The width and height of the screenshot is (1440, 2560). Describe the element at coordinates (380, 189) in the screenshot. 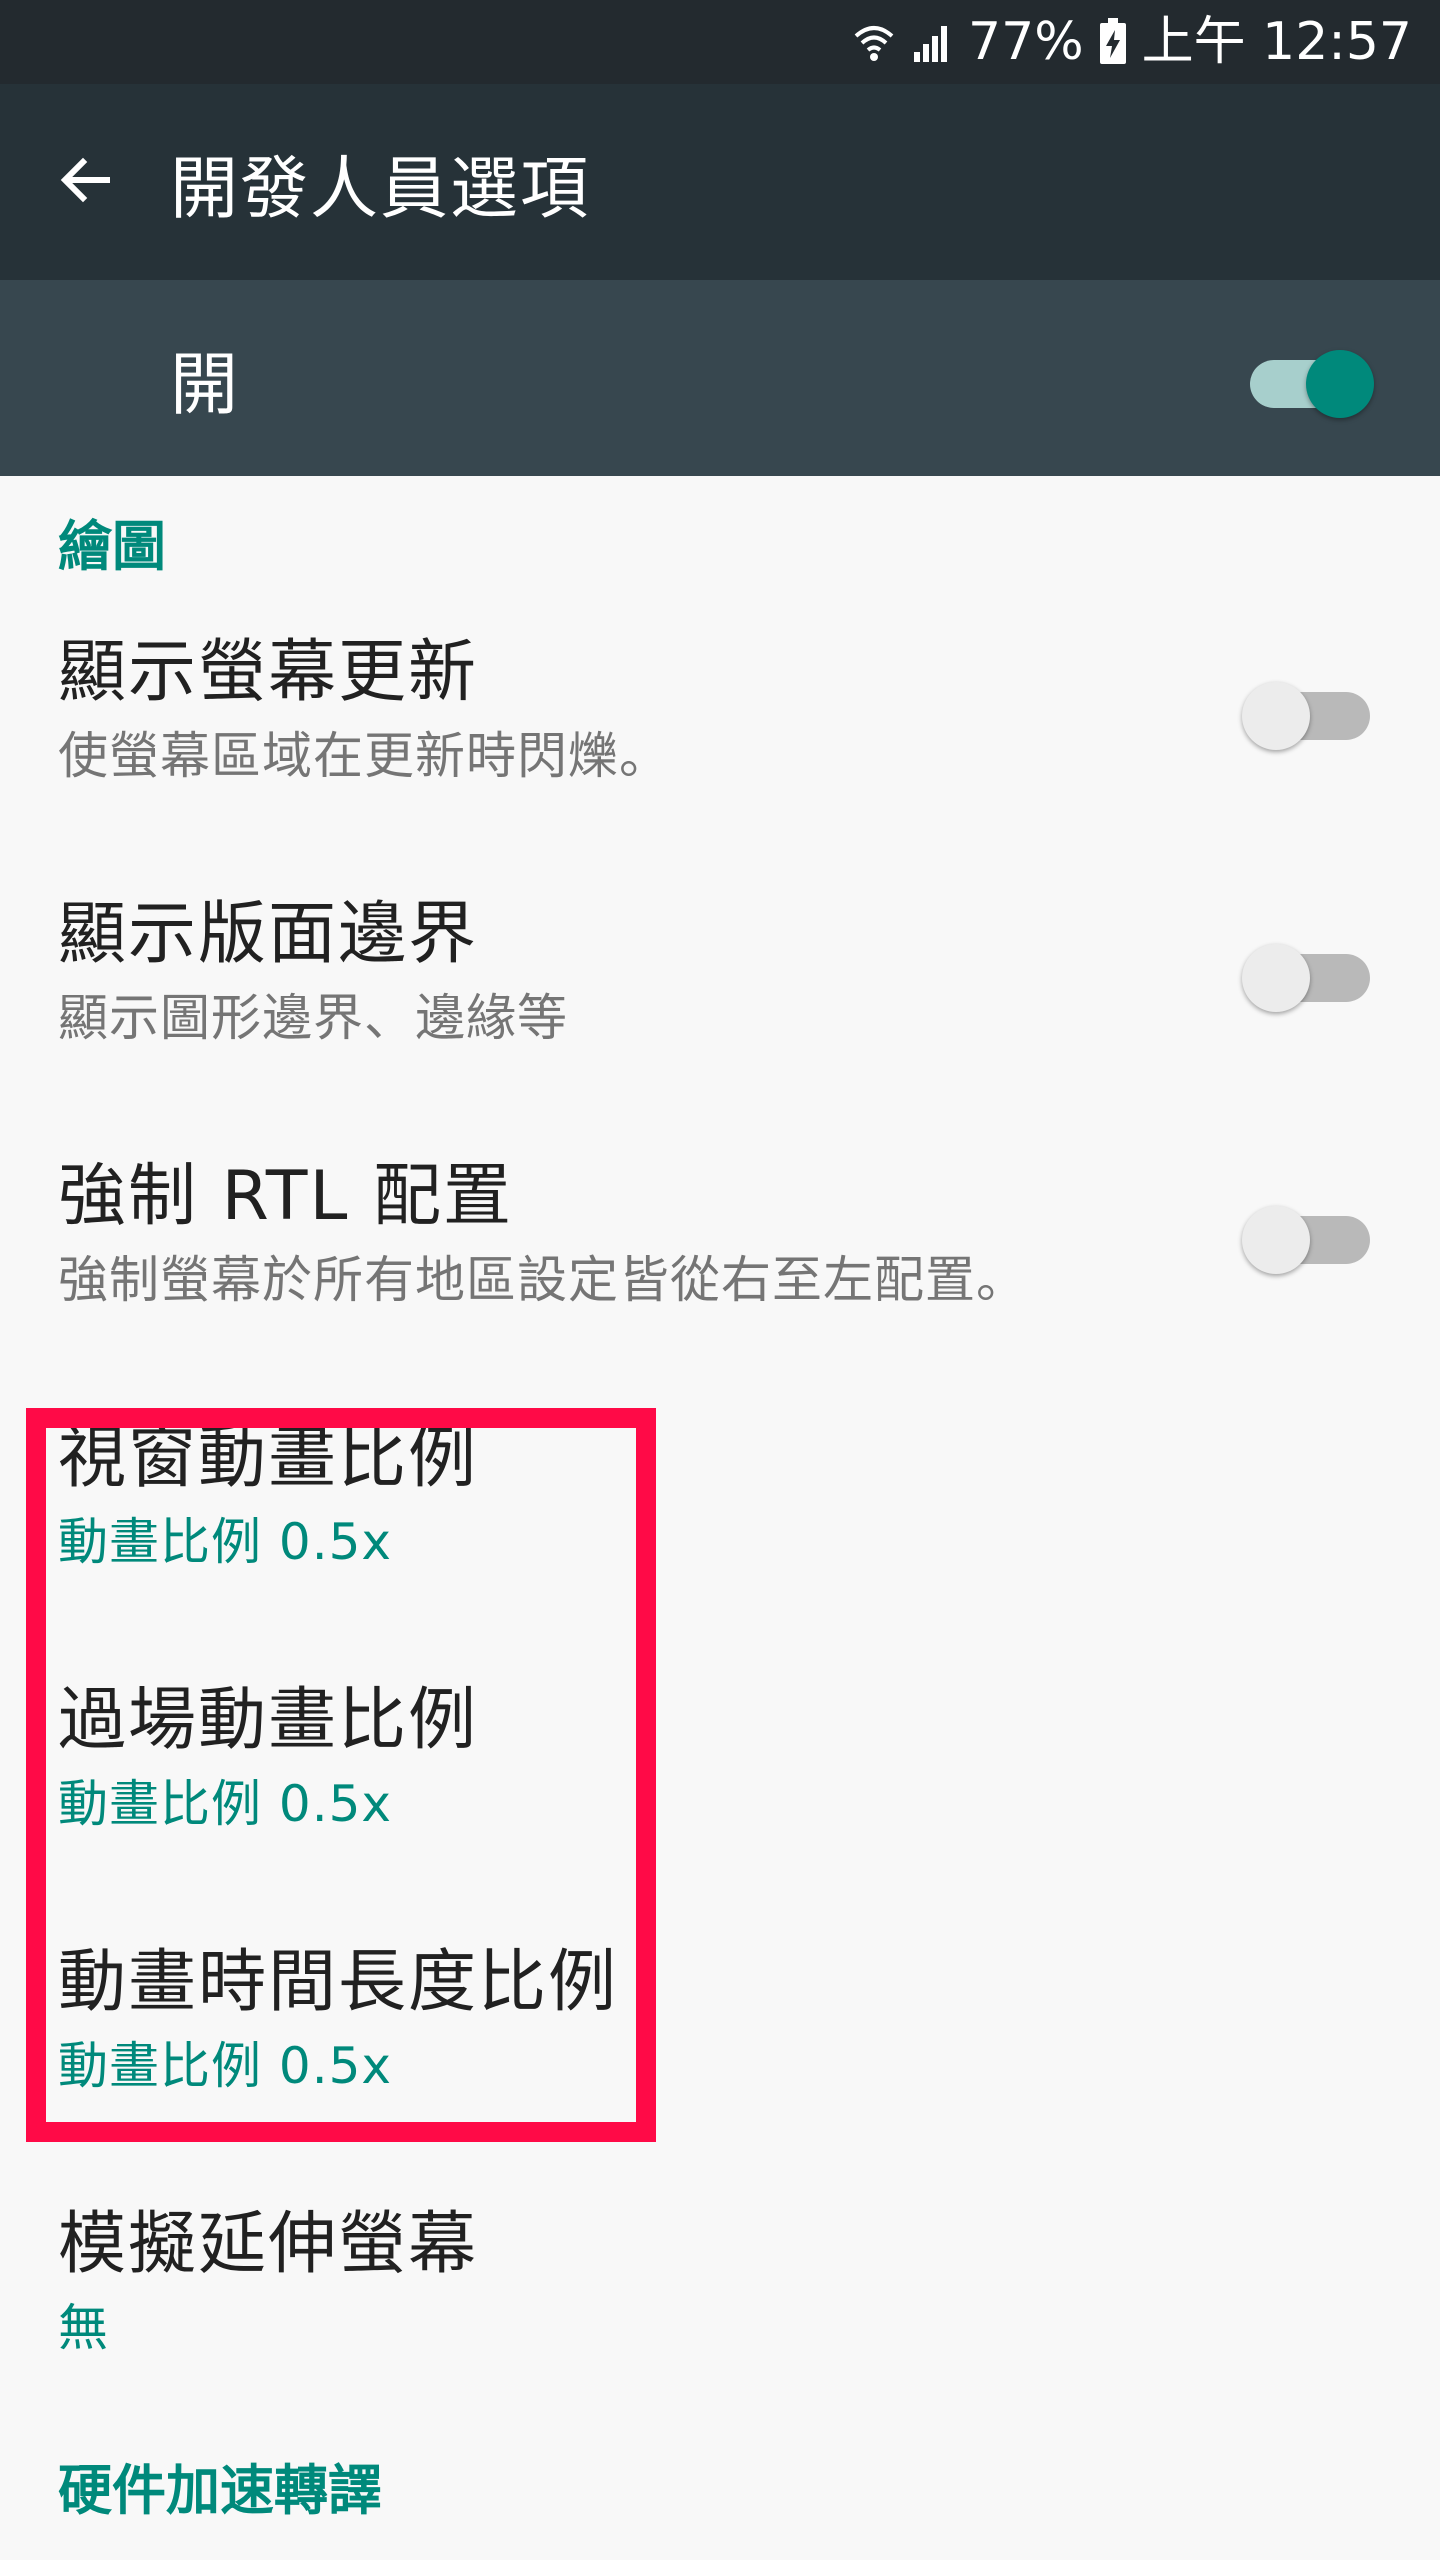

I see `page-title: 開發人員選項` at that location.